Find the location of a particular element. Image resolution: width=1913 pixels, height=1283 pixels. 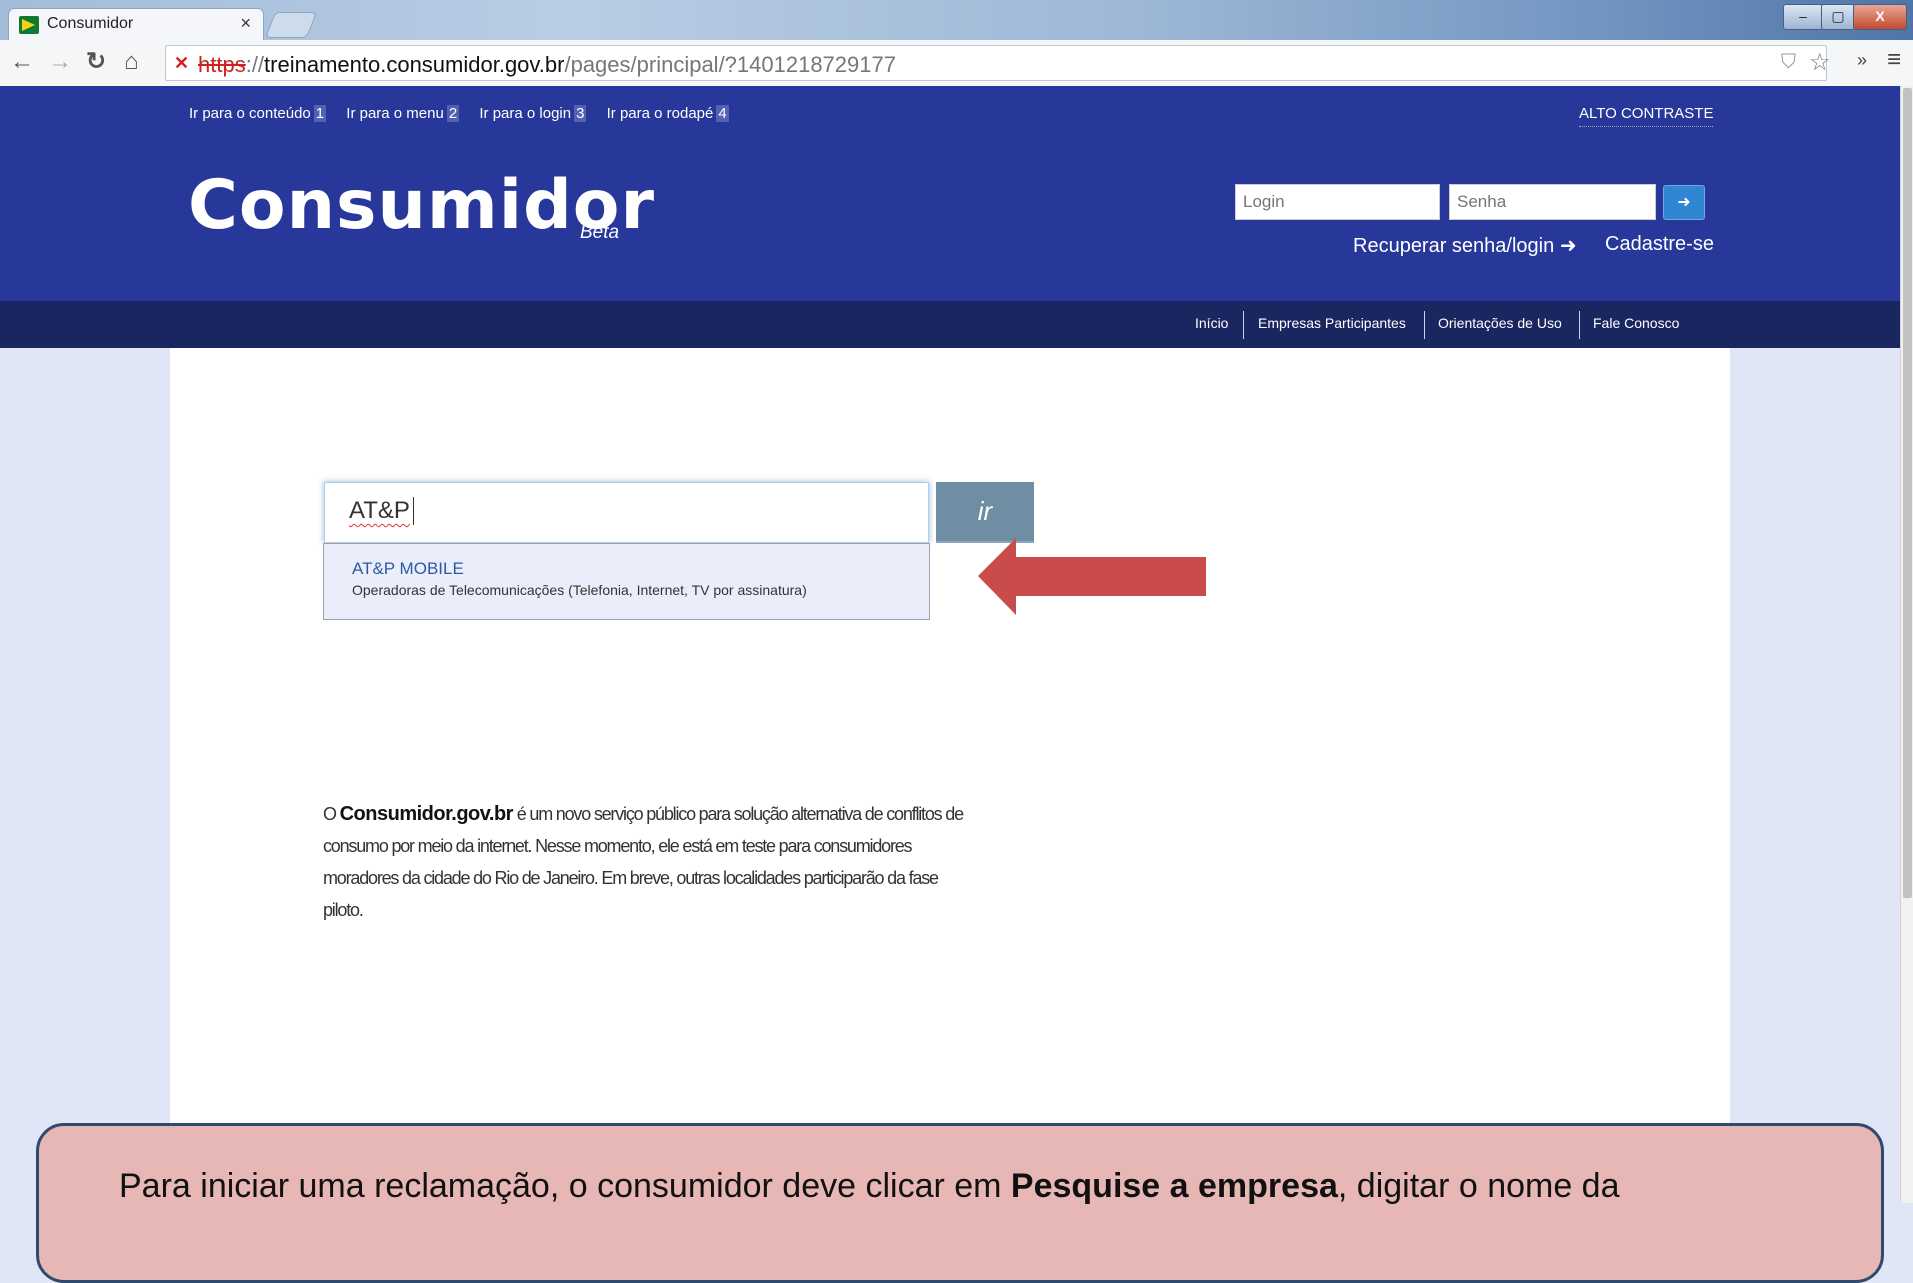

window-titlebar: Consumidor × – ▢ X is located at coordinates (956, 20).